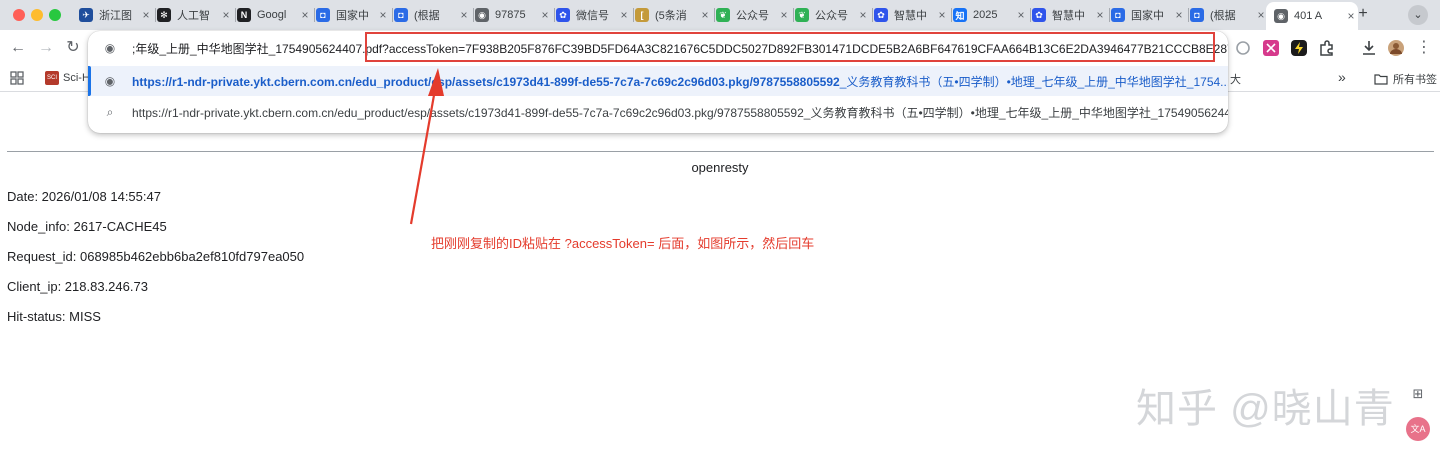 This screenshot has width=1440, height=460. What do you see at coordinates (623, 243) in the screenshot?
I see `annotation-text: 把刚刚复制的ID粘贴在 ?accessToken= 后面，如图所示，然后回车` at bounding box center [623, 243].